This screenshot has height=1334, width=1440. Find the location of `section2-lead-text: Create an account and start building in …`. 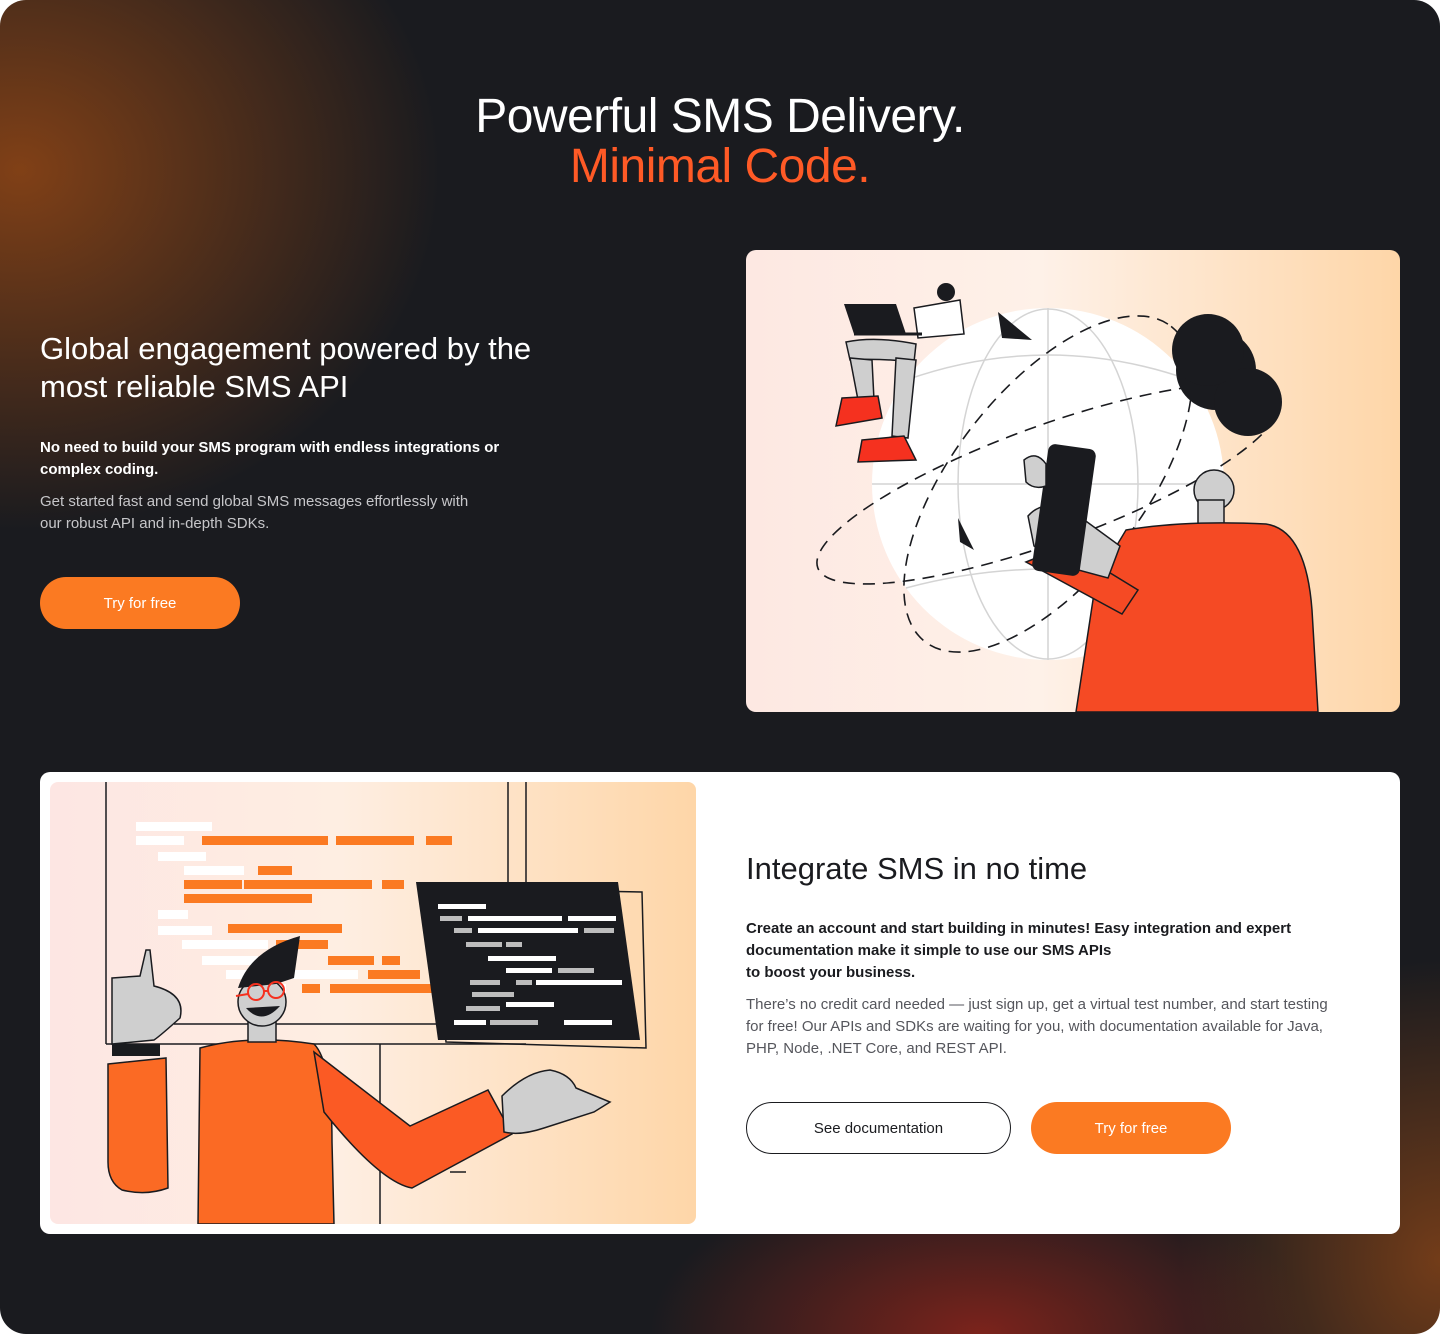

section2-lead-text: Create an account and start building in … is located at coordinates (1046, 951).